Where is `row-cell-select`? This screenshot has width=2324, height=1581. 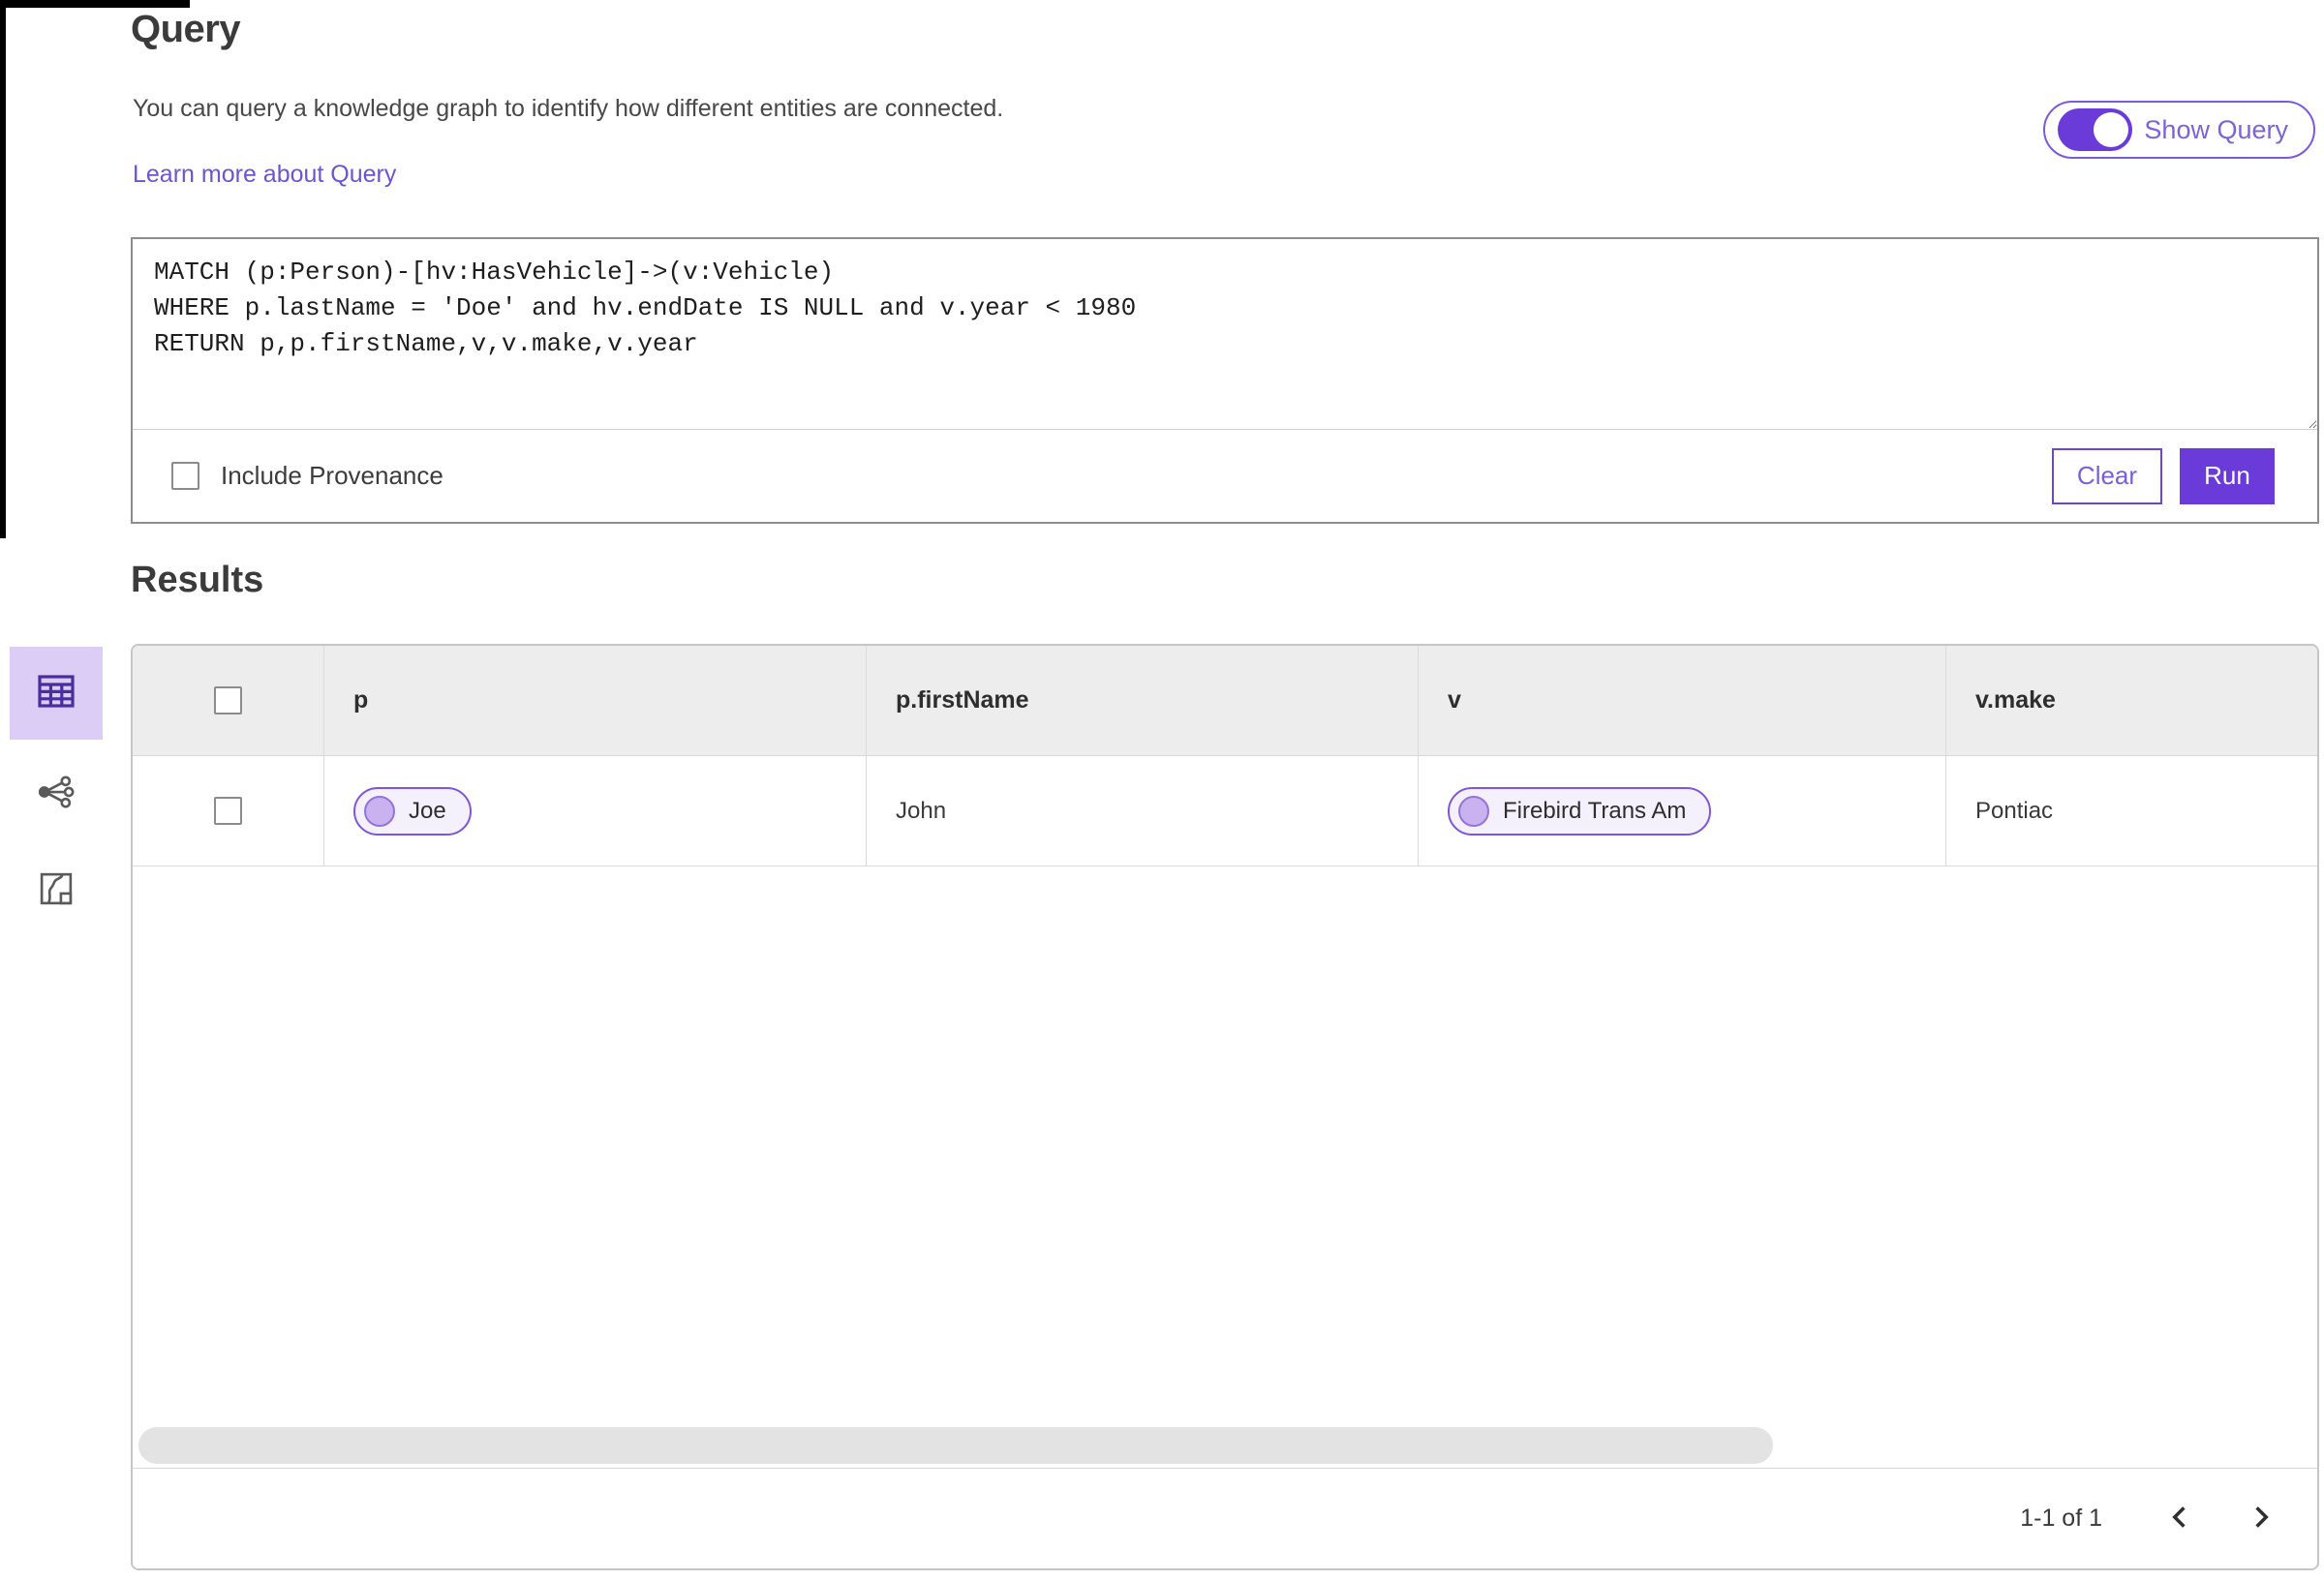
row-cell-select is located at coordinates (229, 811).